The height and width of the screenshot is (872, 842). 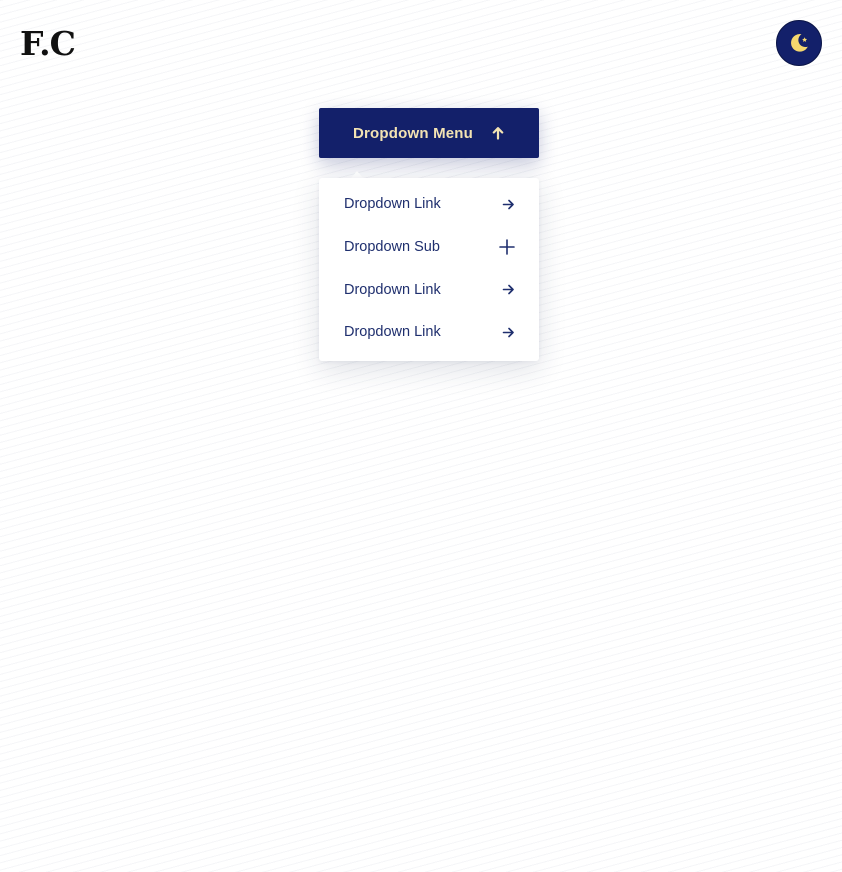 I want to click on dropdown-link-2: Dropdown Link, so click(x=429, y=289).